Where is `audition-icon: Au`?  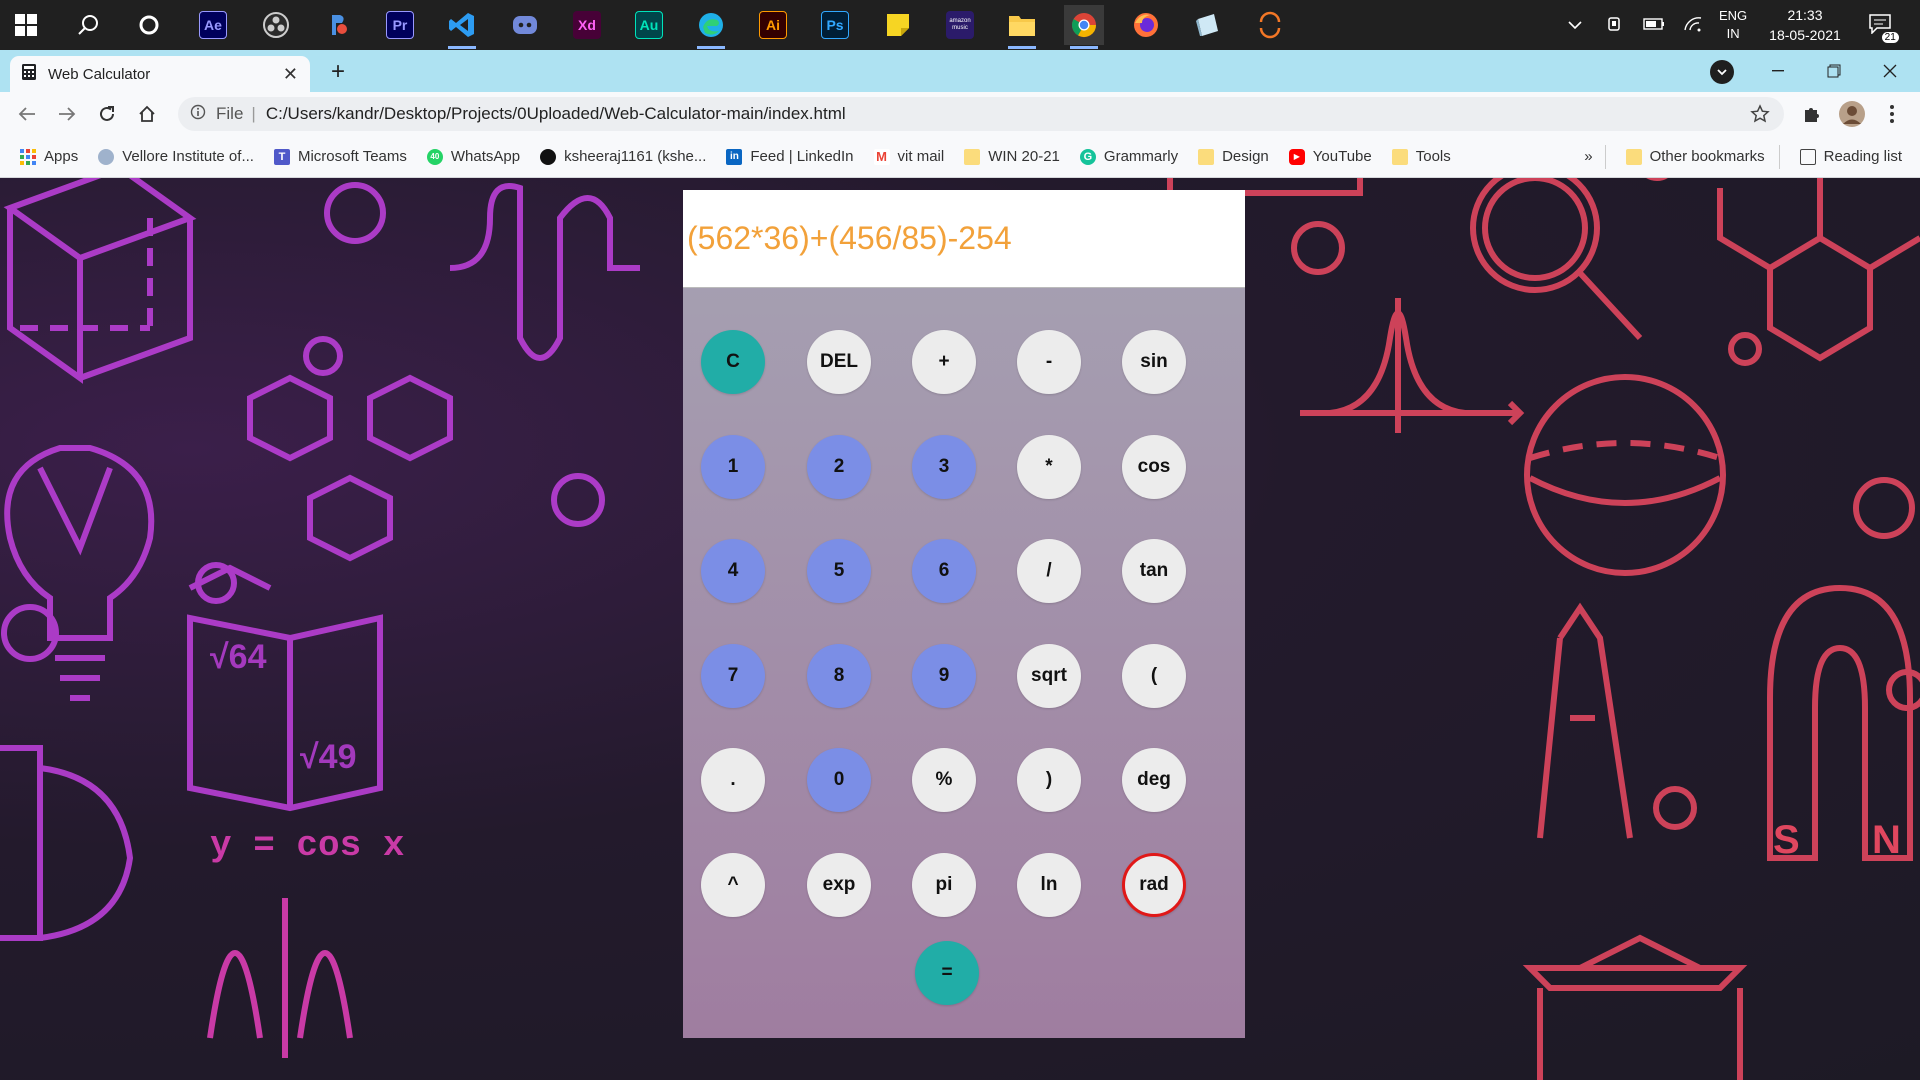 audition-icon: Au is located at coordinates (649, 25).